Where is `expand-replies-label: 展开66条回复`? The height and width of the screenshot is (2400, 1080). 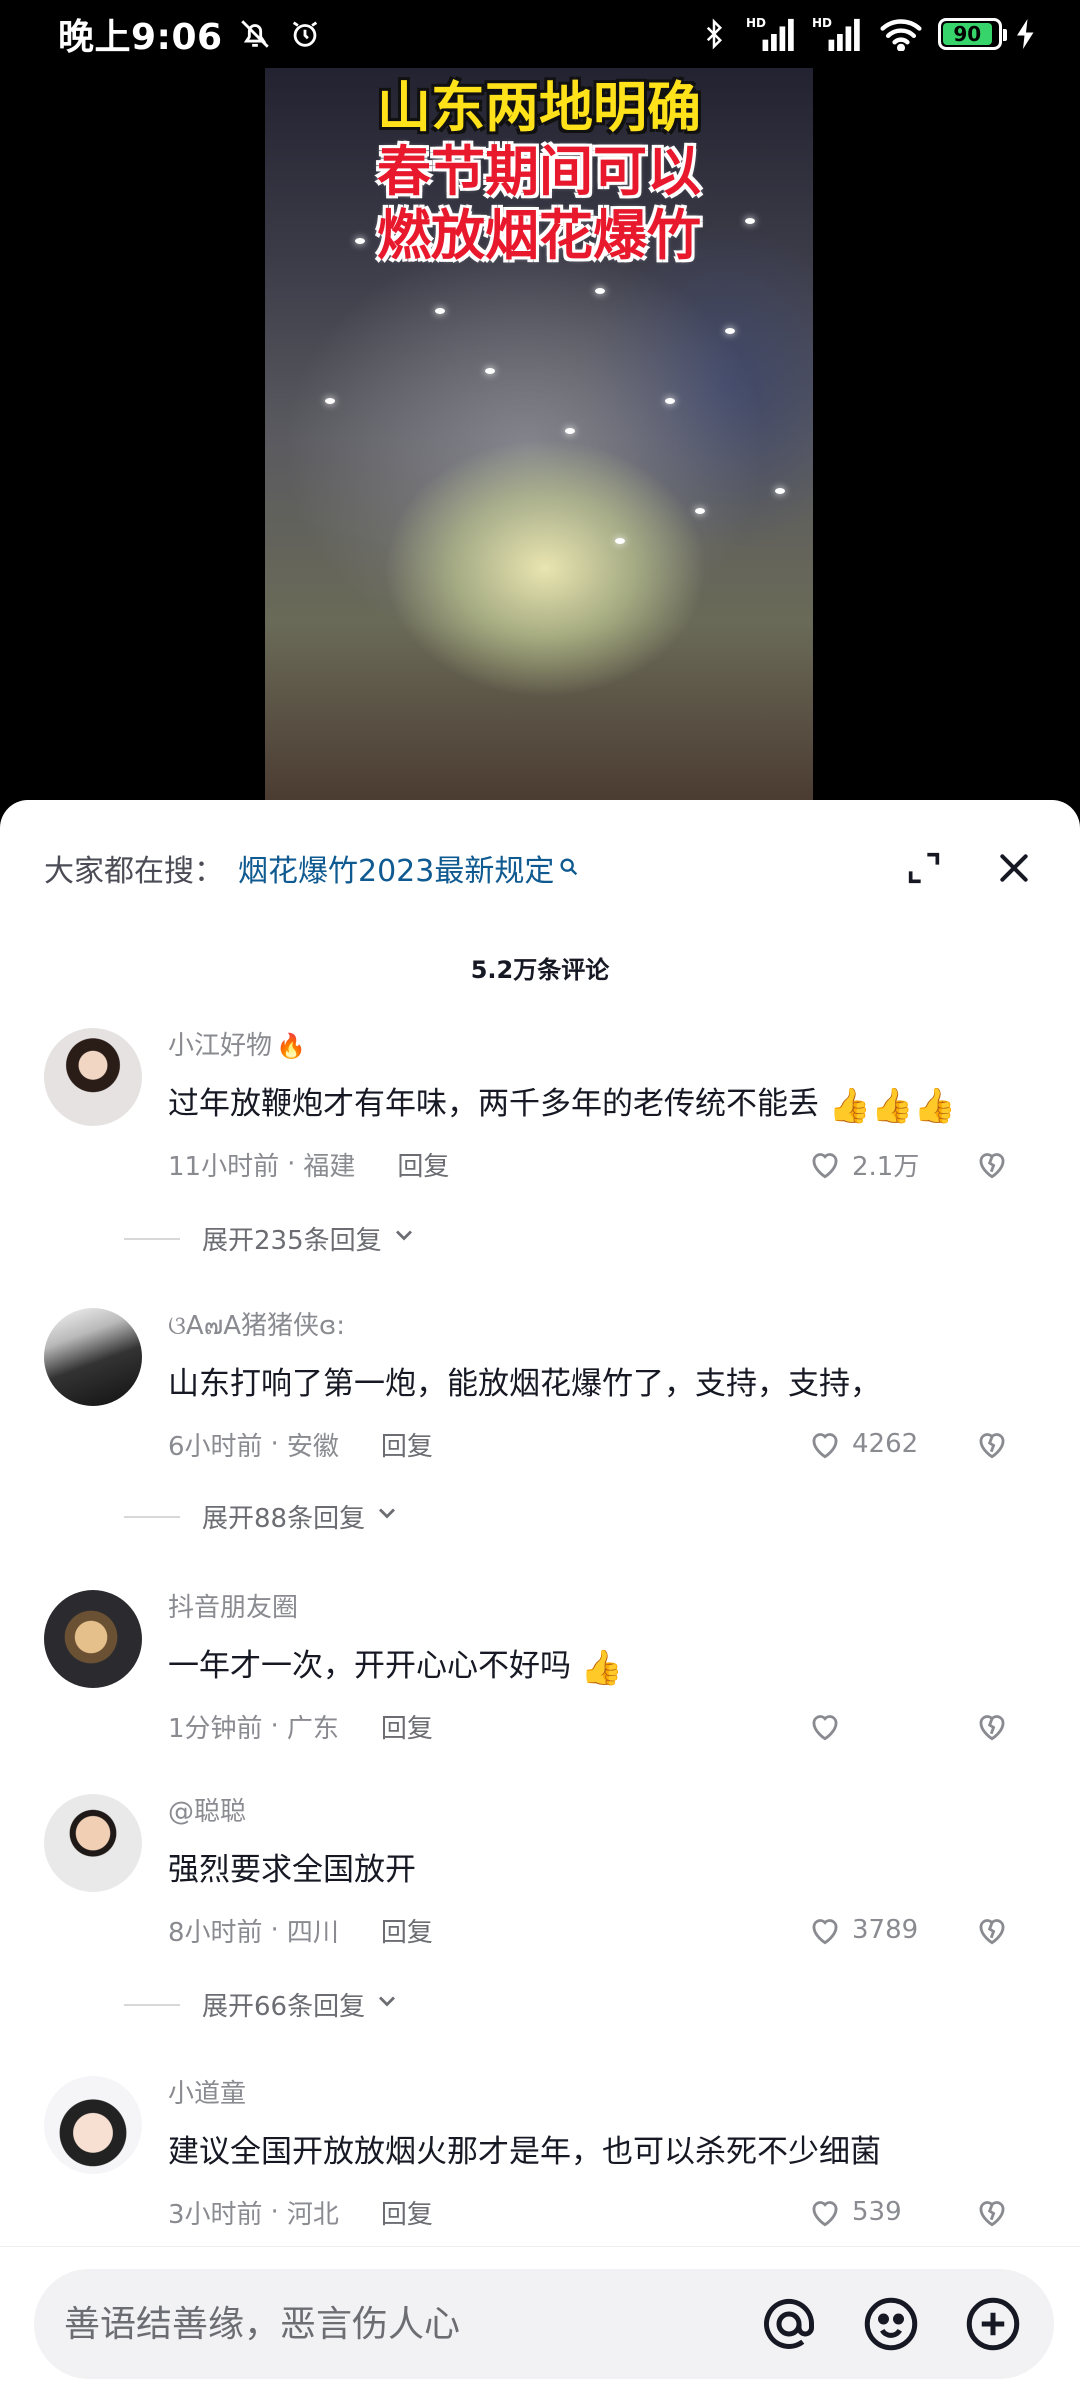 expand-replies-label: 展开66条回复 is located at coordinates (283, 2004).